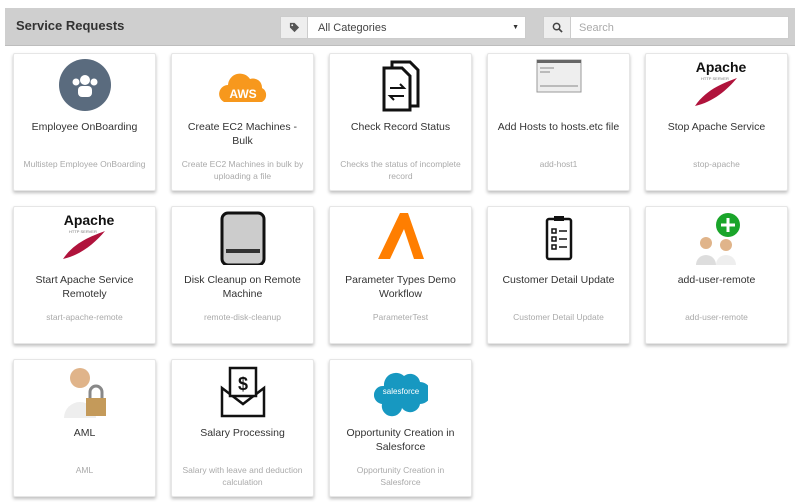 Image resolution: width=800 pixels, height=502 pixels. Describe the element at coordinates (558, 238) in the screenshot. I see `clipboard-checklist-icon` at that location.